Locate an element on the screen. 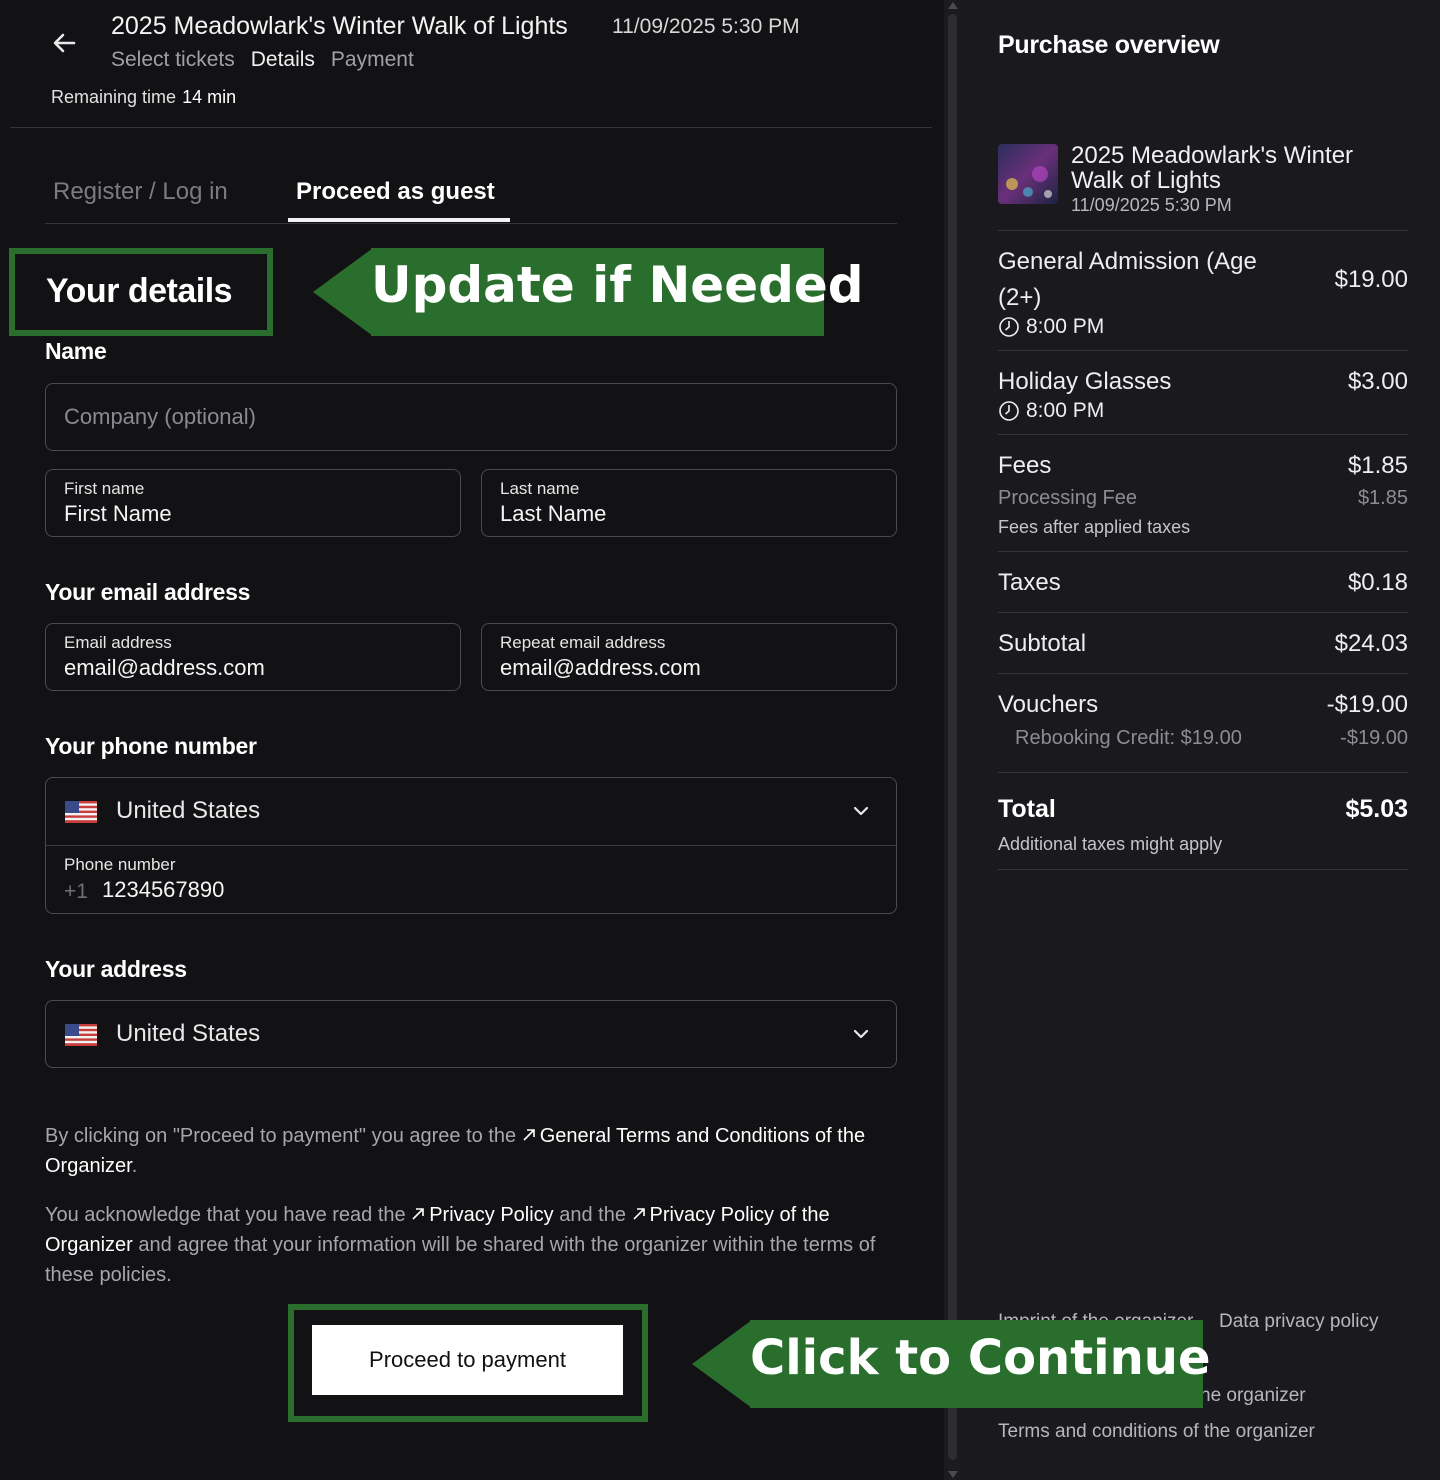 The width and height of the screenshot is (1440, 1480). fees-label: Fees is located at coordinates (1025, 465).